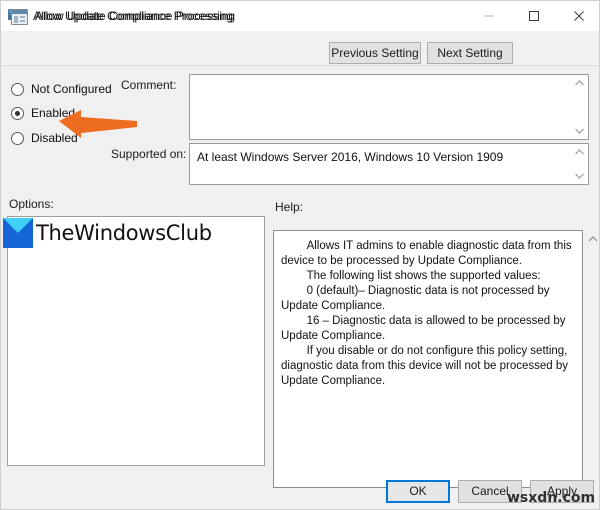 The width and height of the screenshot is (600, 510). I want to click on help-label: Help:, so click(289, 207).